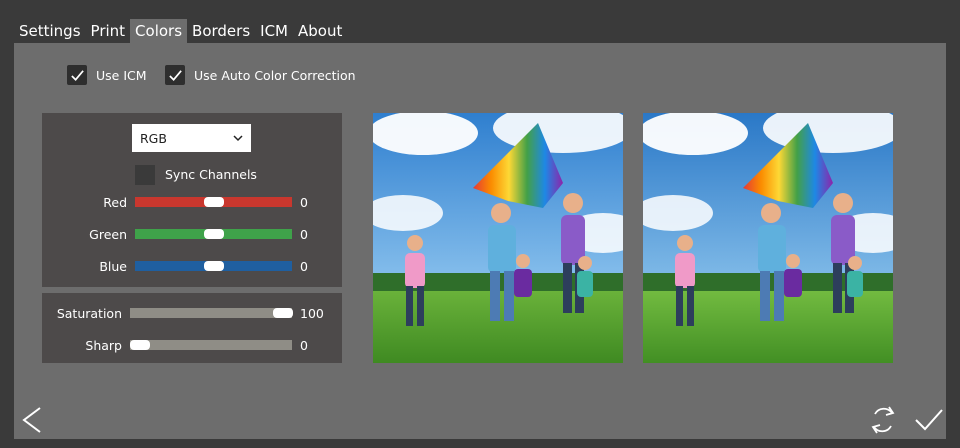 This screenshot has width=960, height=448. I want to click on saturation-label: Saturation, so click(89, 313).